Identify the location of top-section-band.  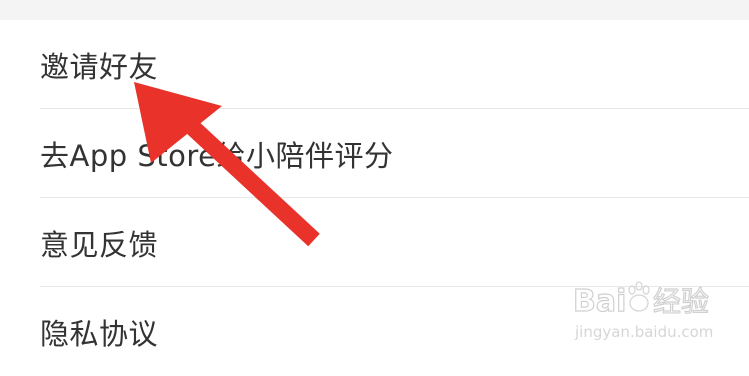
(374, 10).